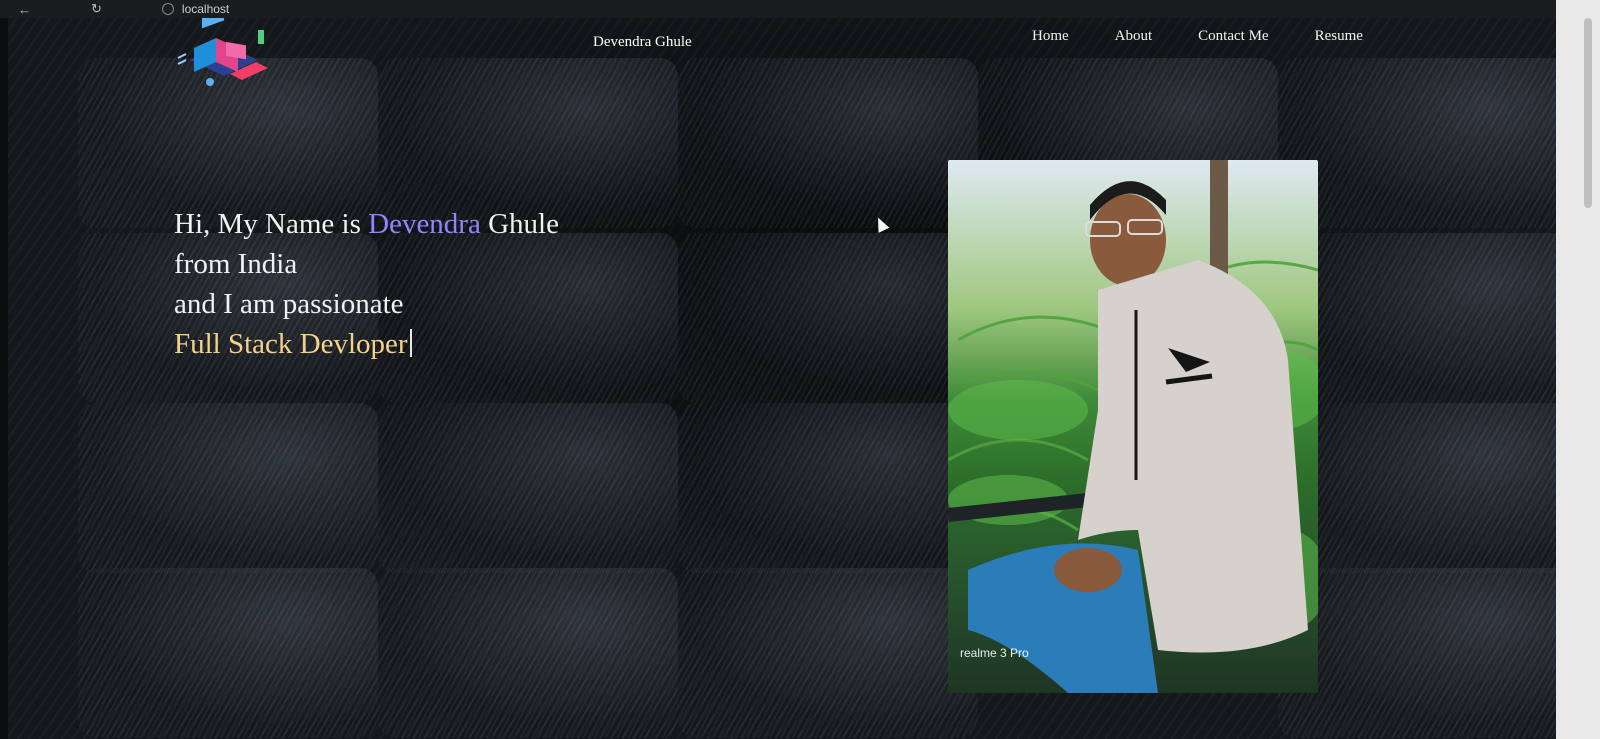  Describe the element at coordinates (1339, 36) in the screenshot. I see `nav-resume: Resume` at that location.